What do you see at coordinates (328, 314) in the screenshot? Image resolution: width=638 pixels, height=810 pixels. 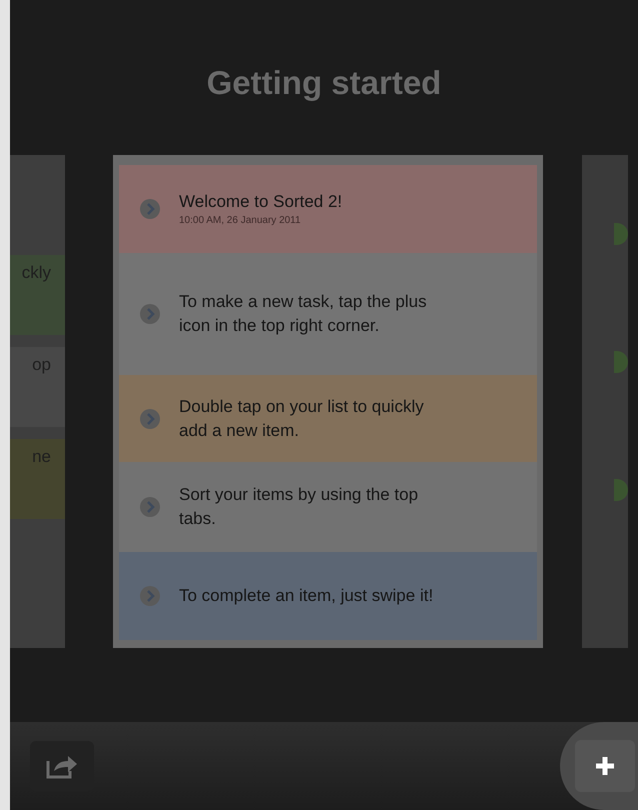 I see `list-row: To make a new task, tap the plus icon in the top right corner.` at bounding box center [328, 314].